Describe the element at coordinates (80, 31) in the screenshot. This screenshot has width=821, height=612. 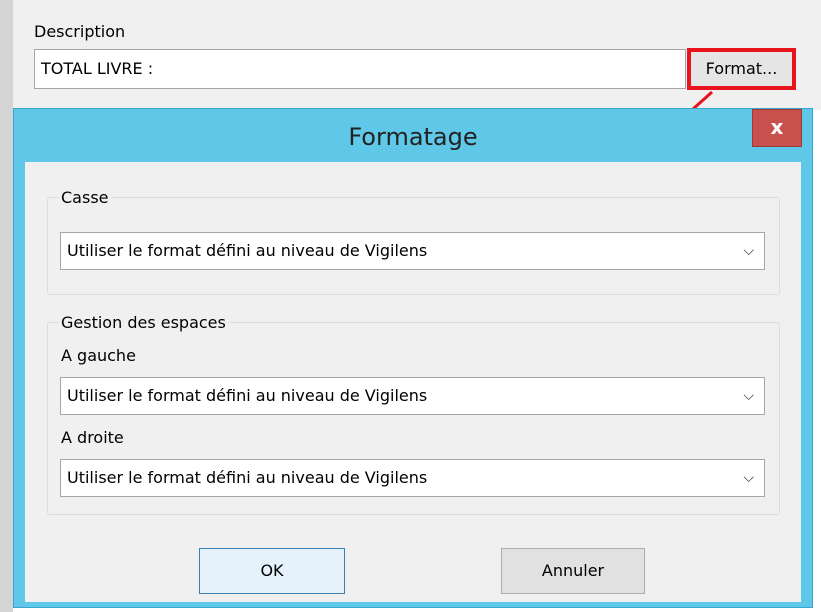
I see `description-label: Description` at that location.